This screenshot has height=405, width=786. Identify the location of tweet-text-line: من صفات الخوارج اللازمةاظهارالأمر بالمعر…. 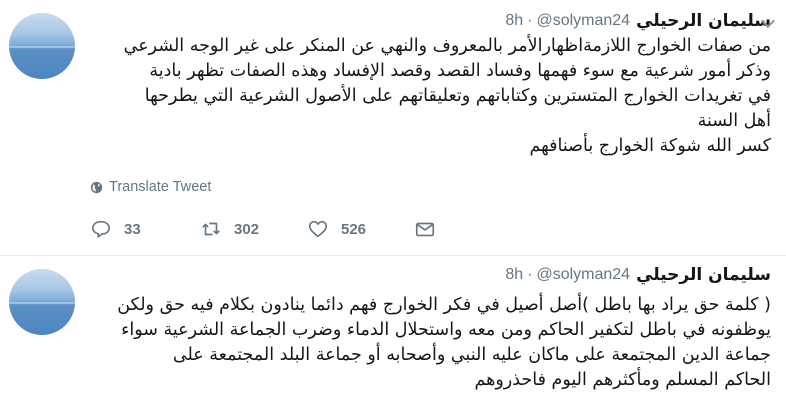
(447, 46).